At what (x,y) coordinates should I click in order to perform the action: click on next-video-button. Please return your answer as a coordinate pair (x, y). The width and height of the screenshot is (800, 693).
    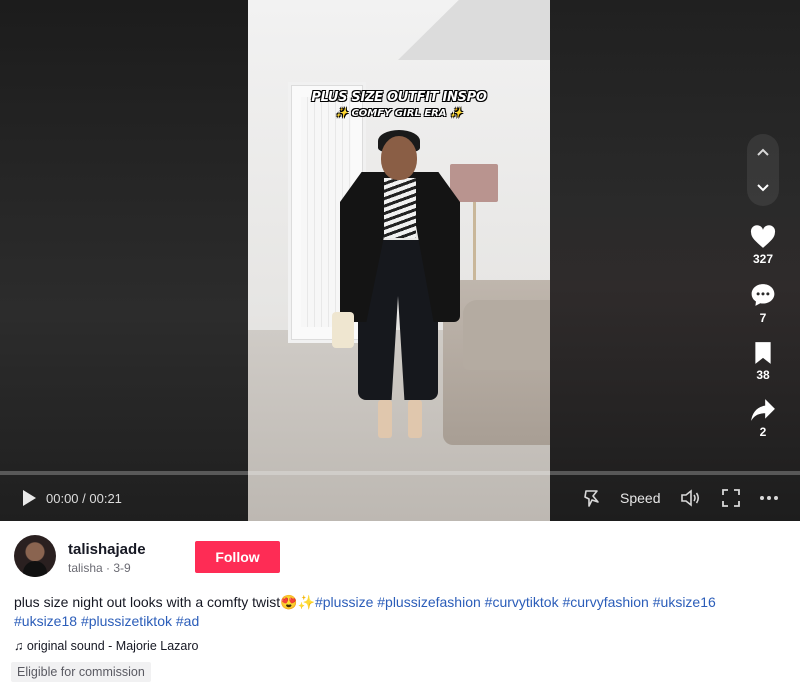
    Looking at the image, I should click on (763, 188).